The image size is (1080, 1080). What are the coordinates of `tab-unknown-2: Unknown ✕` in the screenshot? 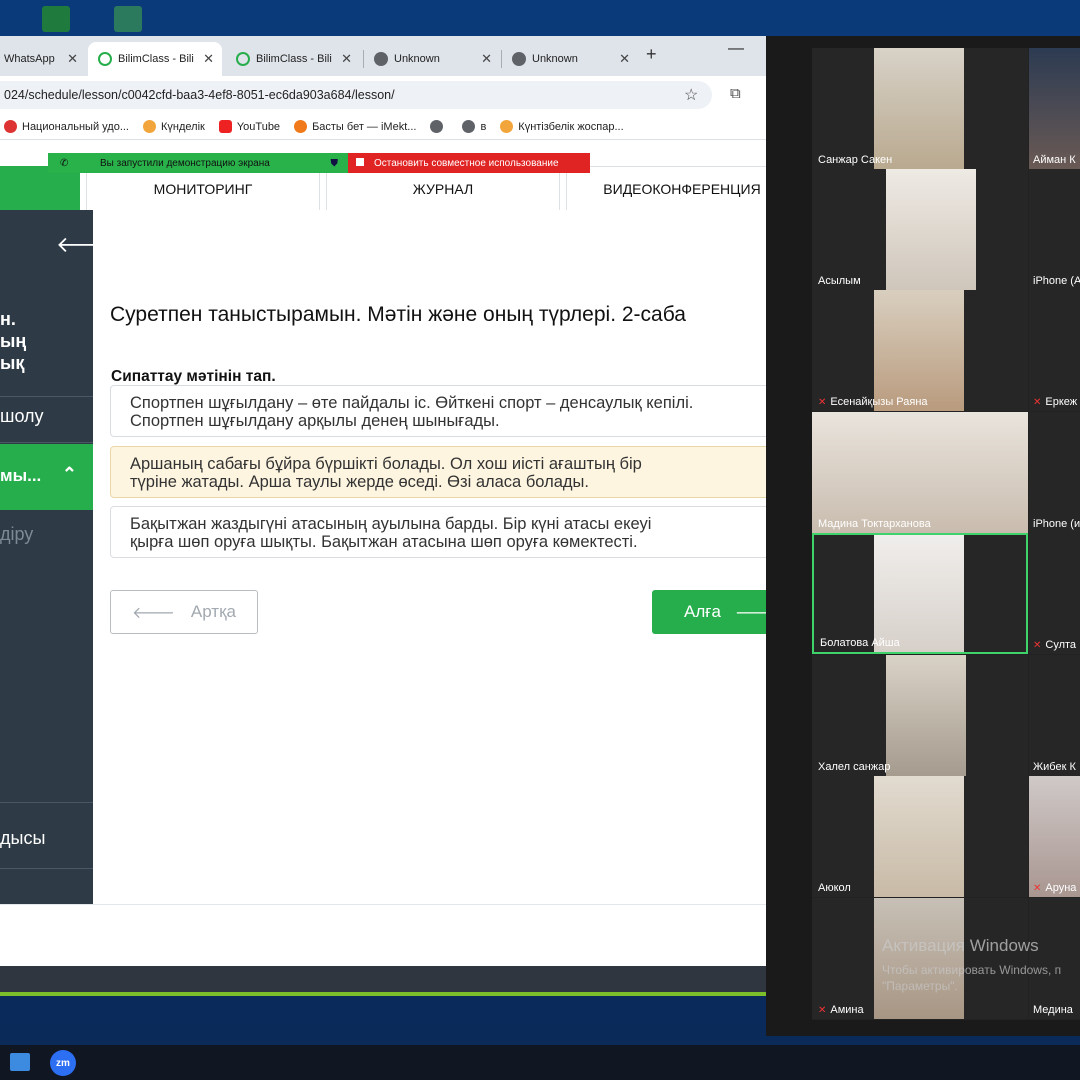 It's located at (571, 59).